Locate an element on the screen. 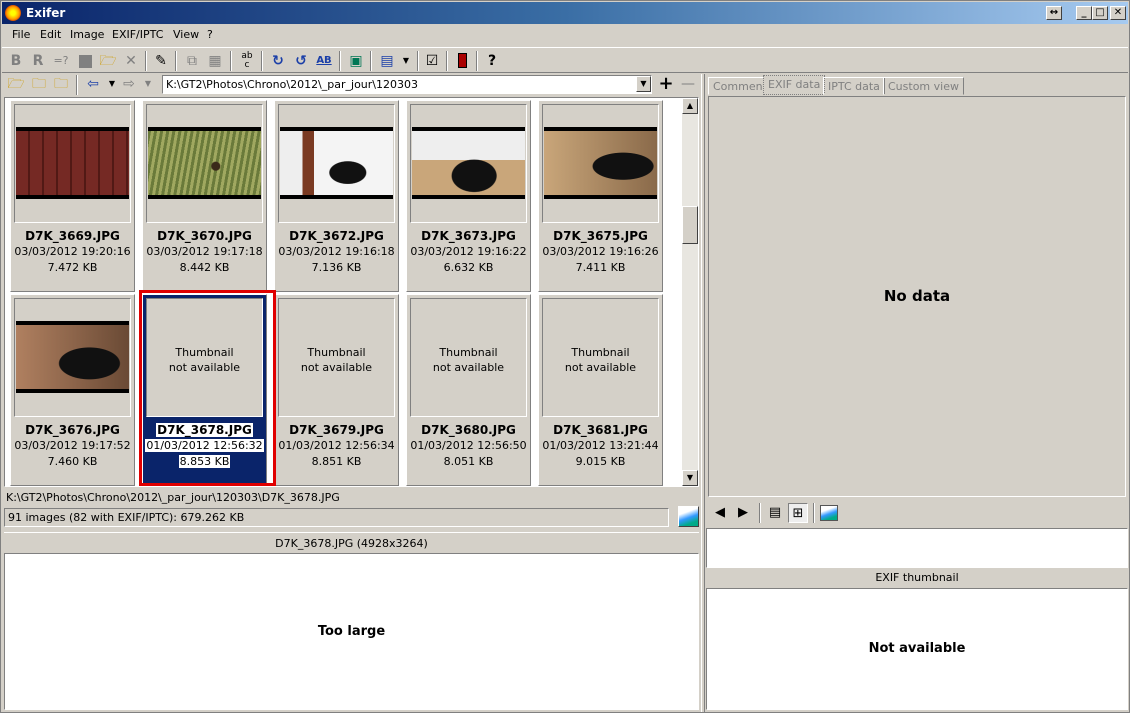 The image size is (1130, 713). add-folder-button: + is located at coordinates (666, 84).